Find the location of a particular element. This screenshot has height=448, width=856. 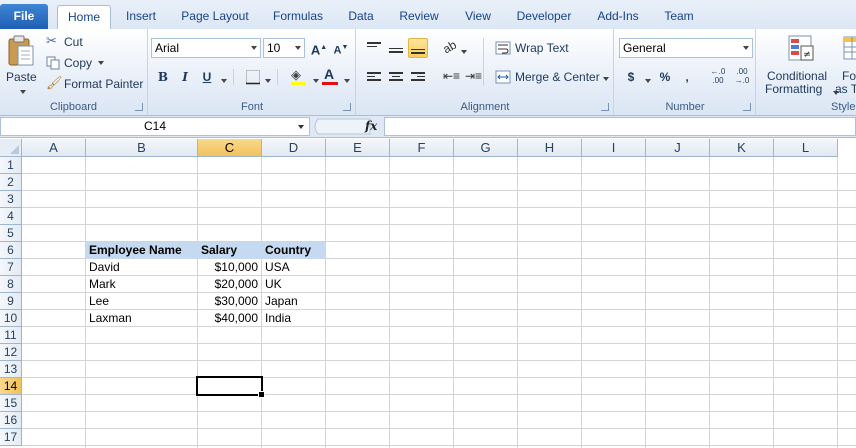

bottom-align-button is located at coordinates (418, 48).